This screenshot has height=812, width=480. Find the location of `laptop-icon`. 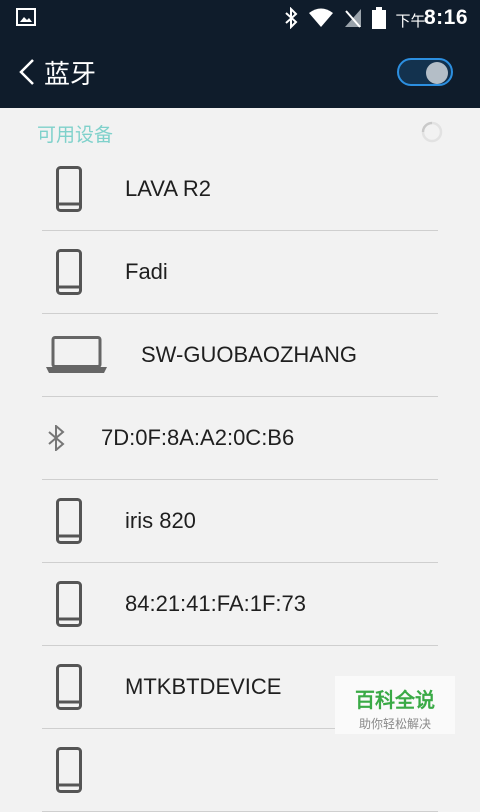

laptop-icon is located at coordinates (76, 354).